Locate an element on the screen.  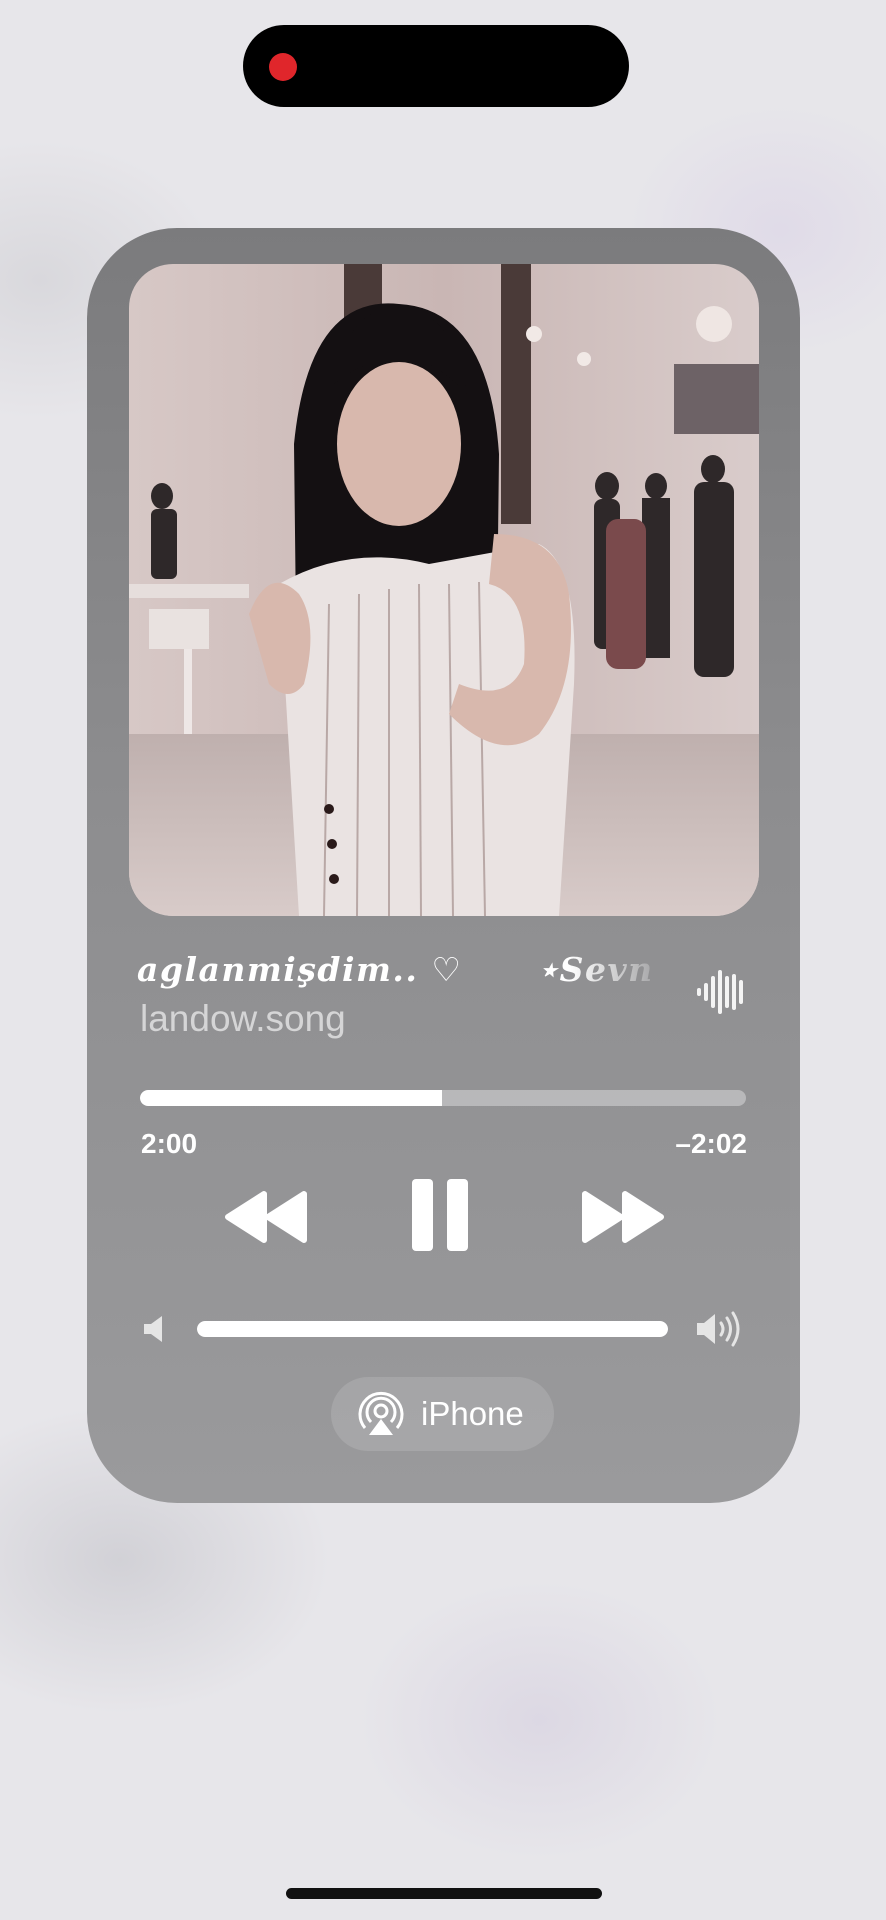
track-title: aglanmişdim.. is located at coordinates (278, 969).